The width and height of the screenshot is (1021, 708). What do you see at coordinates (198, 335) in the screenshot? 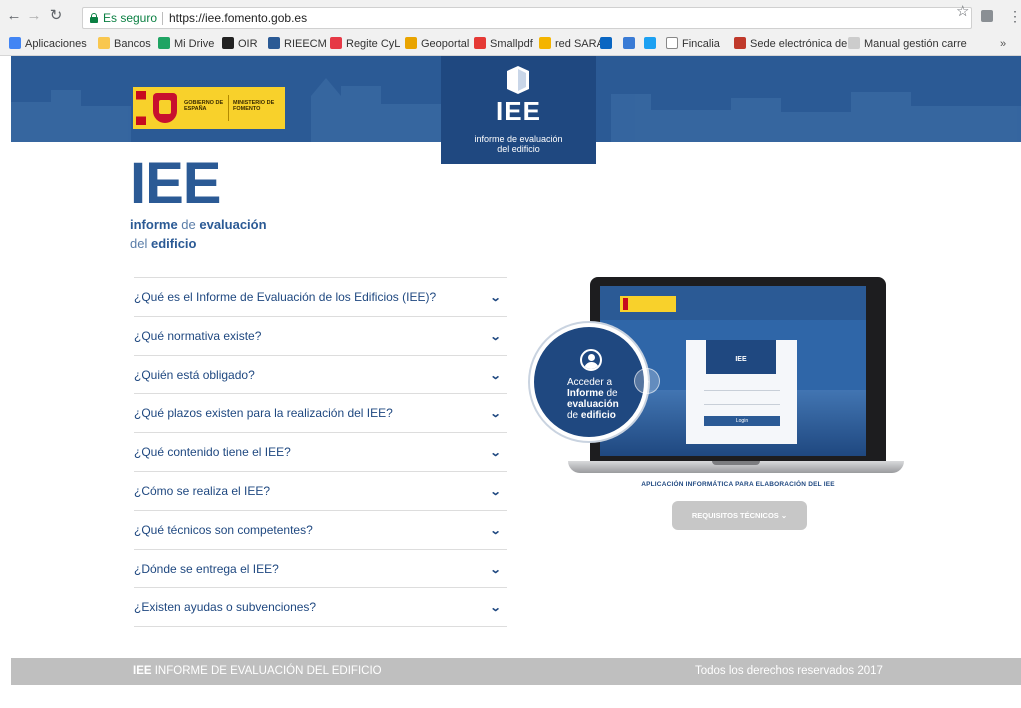
I see `faq-question: ¿Qué normativa existe?` at bounding box center [198, 335].